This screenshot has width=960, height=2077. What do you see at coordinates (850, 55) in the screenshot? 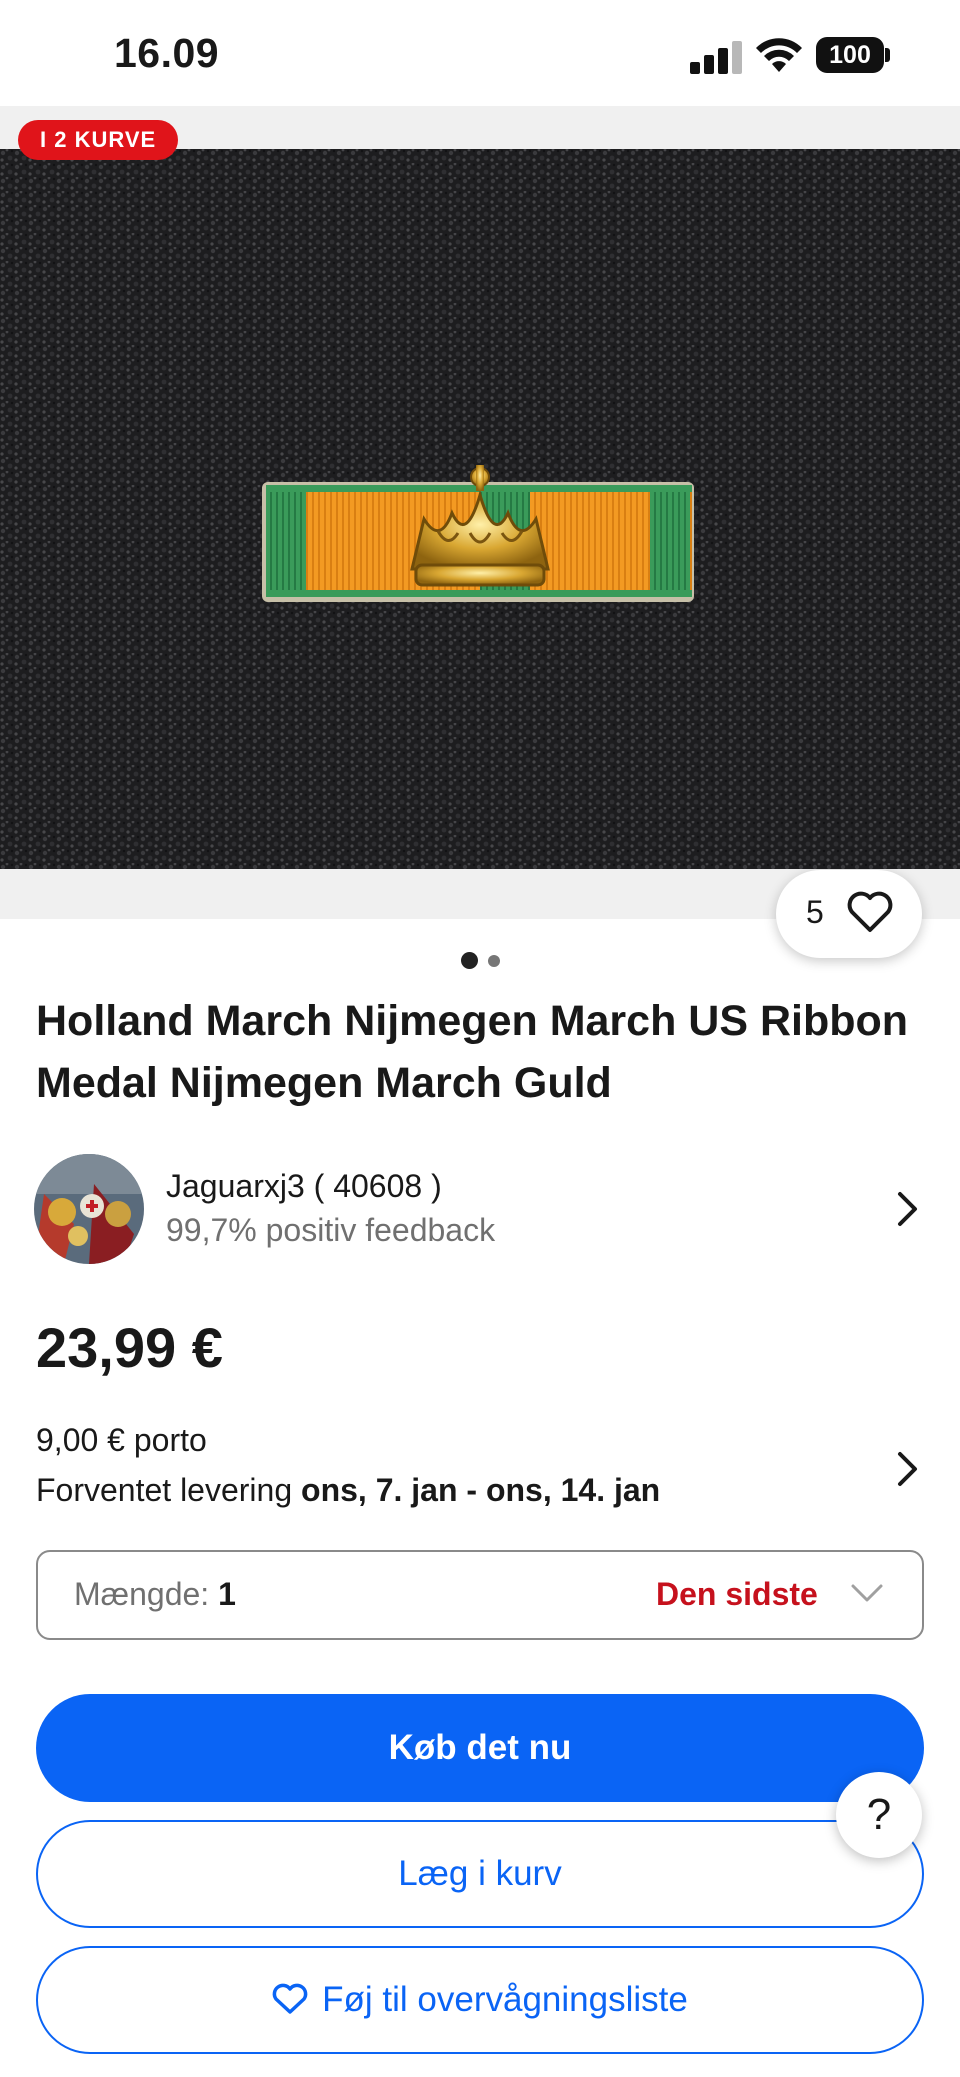
I see `battery-level: 100` at bounding box center [850, 55].